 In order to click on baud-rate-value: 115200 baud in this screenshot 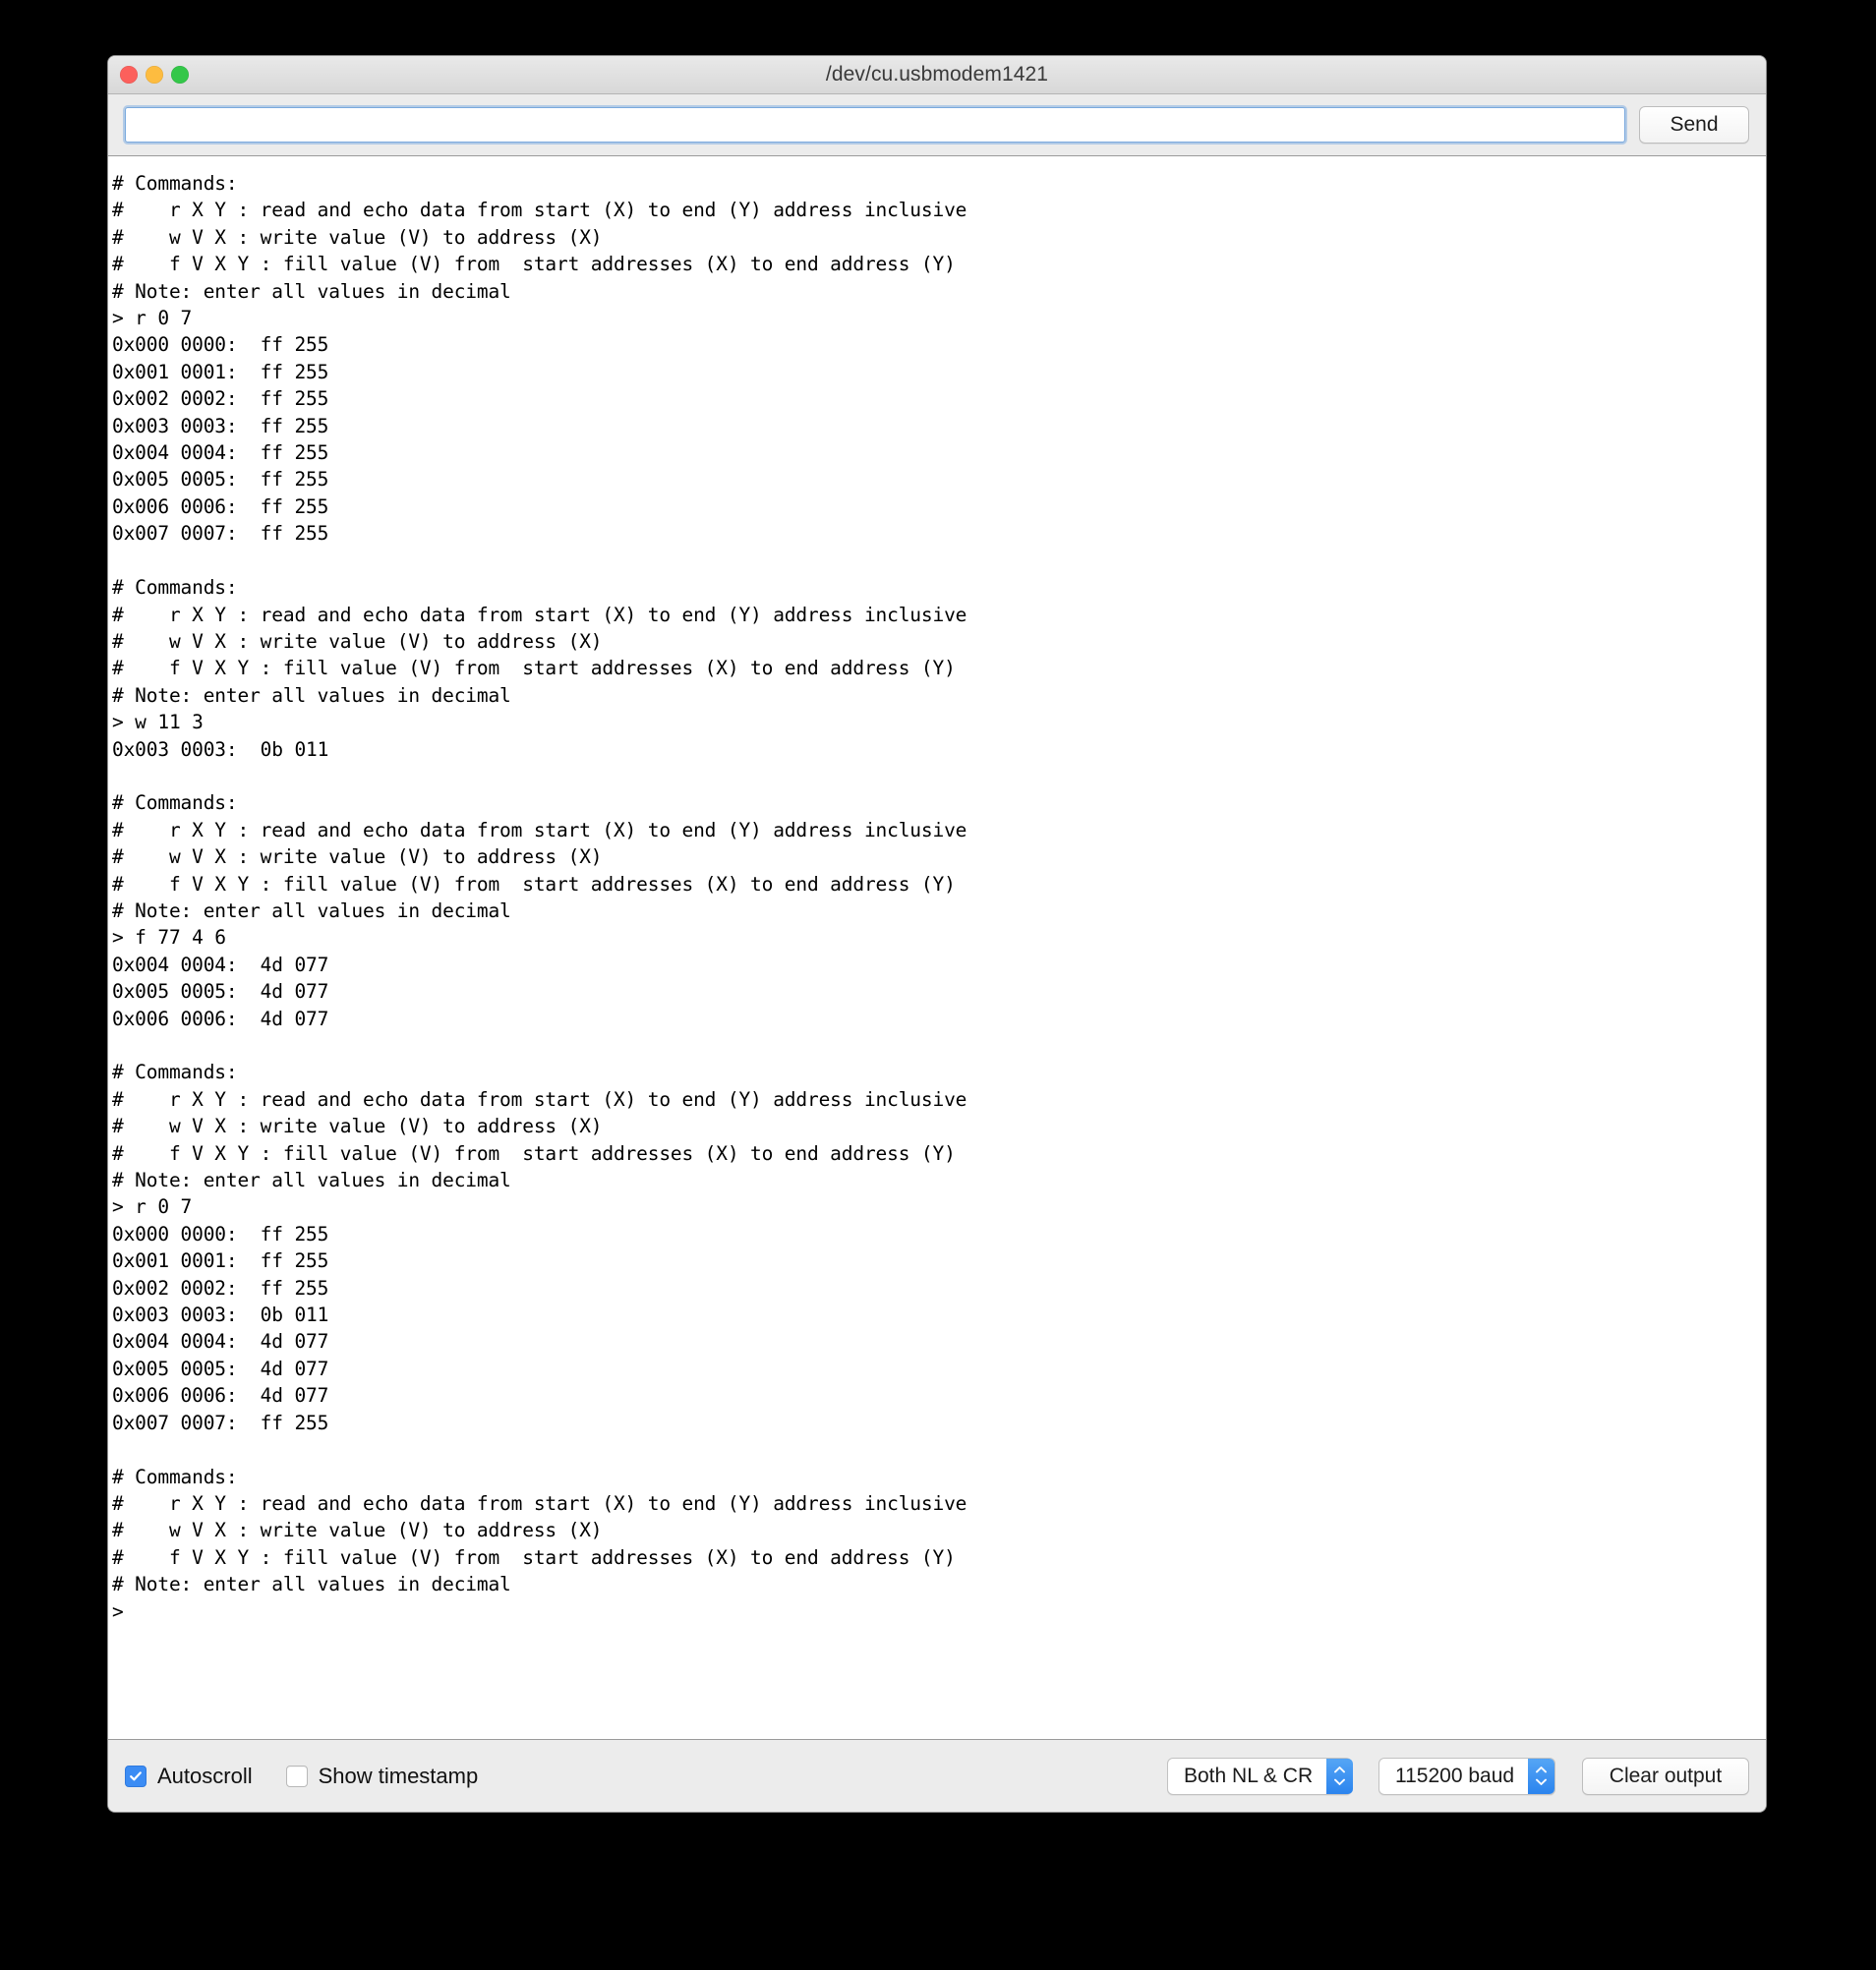, I will do `click(1455, 1775)`.